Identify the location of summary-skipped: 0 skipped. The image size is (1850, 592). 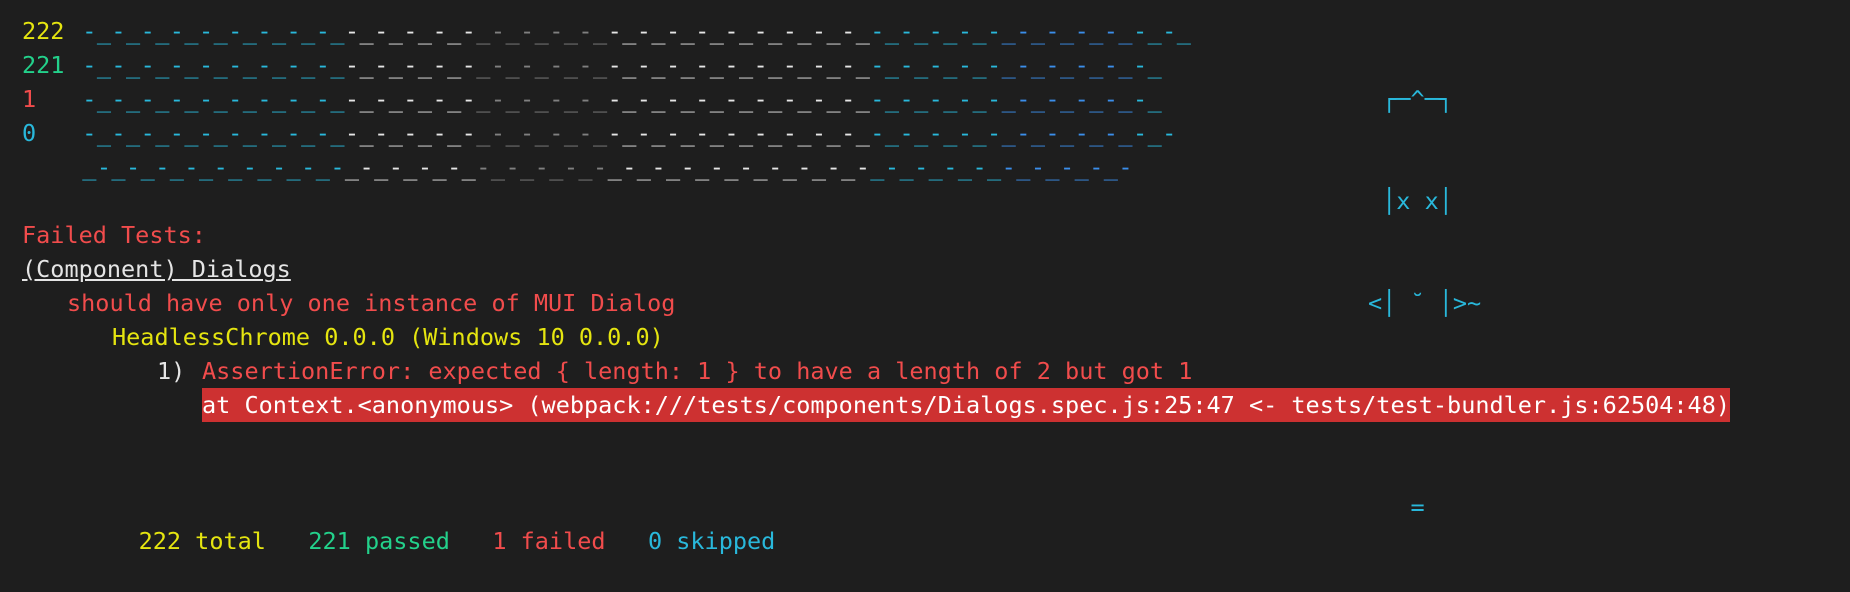
(711, 541).